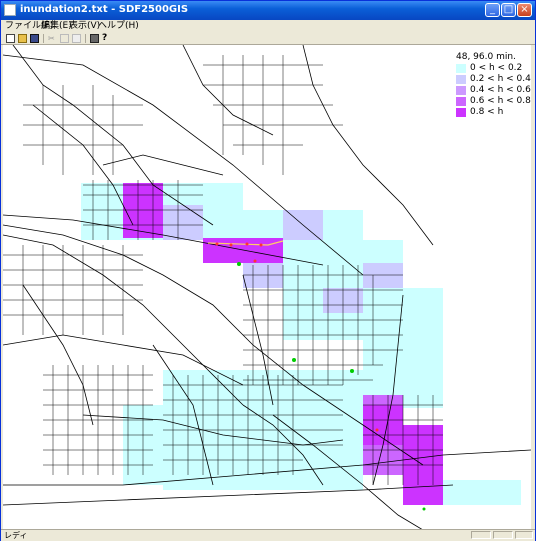 This screenshot has height=541, width=536. Describe the element at coordinates (524, 10) in the screenshot. I see `close-button: ×` at that location.